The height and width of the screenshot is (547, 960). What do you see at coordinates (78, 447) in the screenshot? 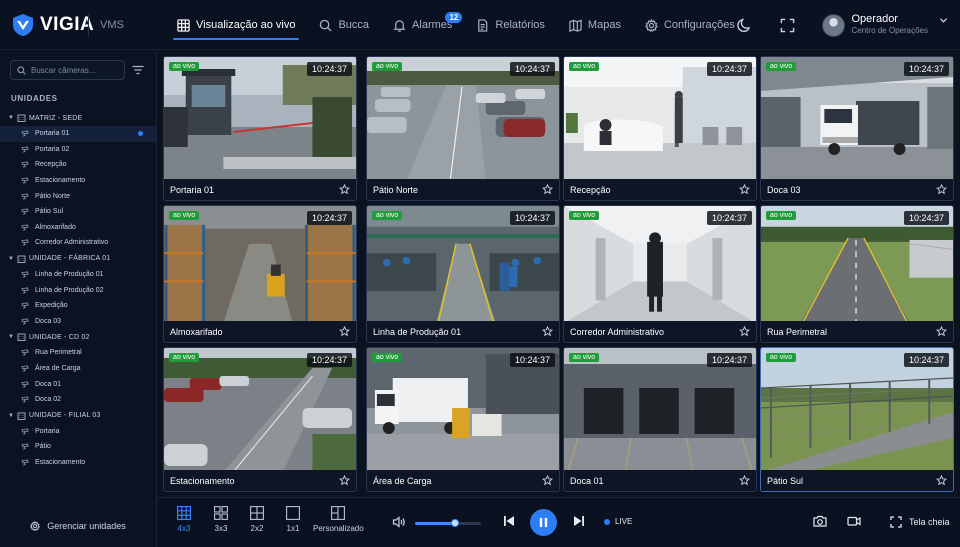
I see `camera-list-item: Pátio` at bounding box center [78, 447].